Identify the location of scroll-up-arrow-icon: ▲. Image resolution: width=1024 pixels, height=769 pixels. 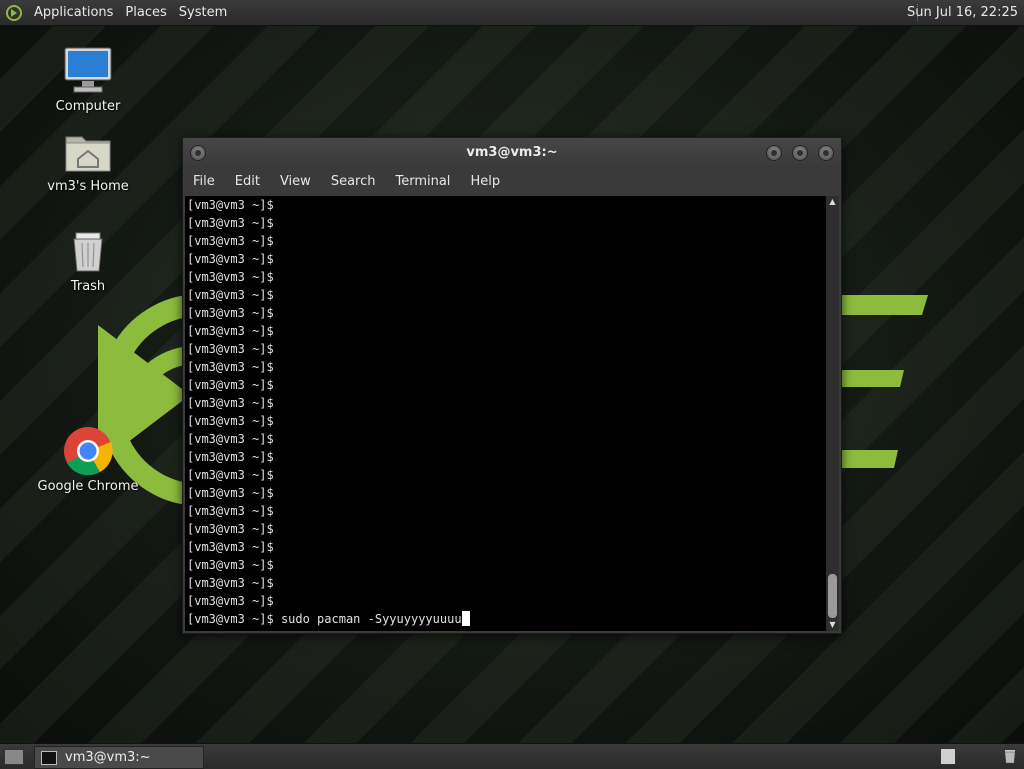
(832, 202).